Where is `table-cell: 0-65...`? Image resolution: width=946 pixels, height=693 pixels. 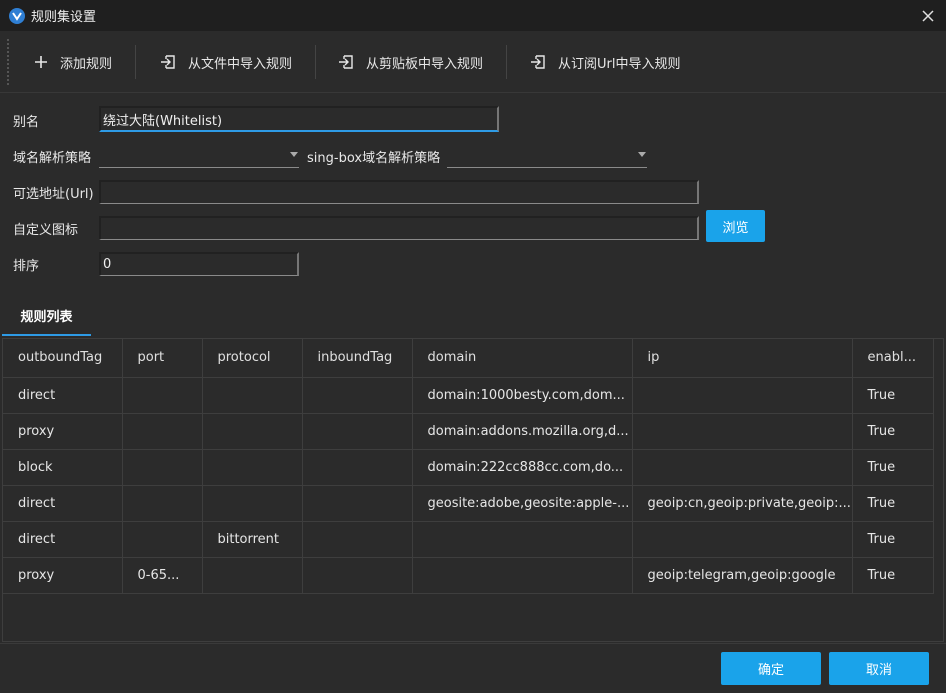
table-cell: 0-65... is located at coordinates (162, 575).